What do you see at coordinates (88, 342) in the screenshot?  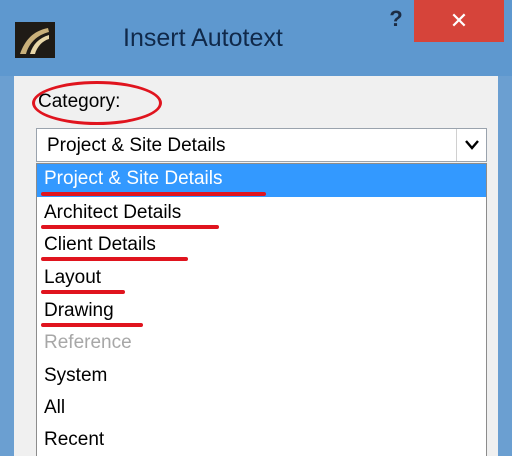 I see `list-item-label: Reference` at bounding box center [88, 342].